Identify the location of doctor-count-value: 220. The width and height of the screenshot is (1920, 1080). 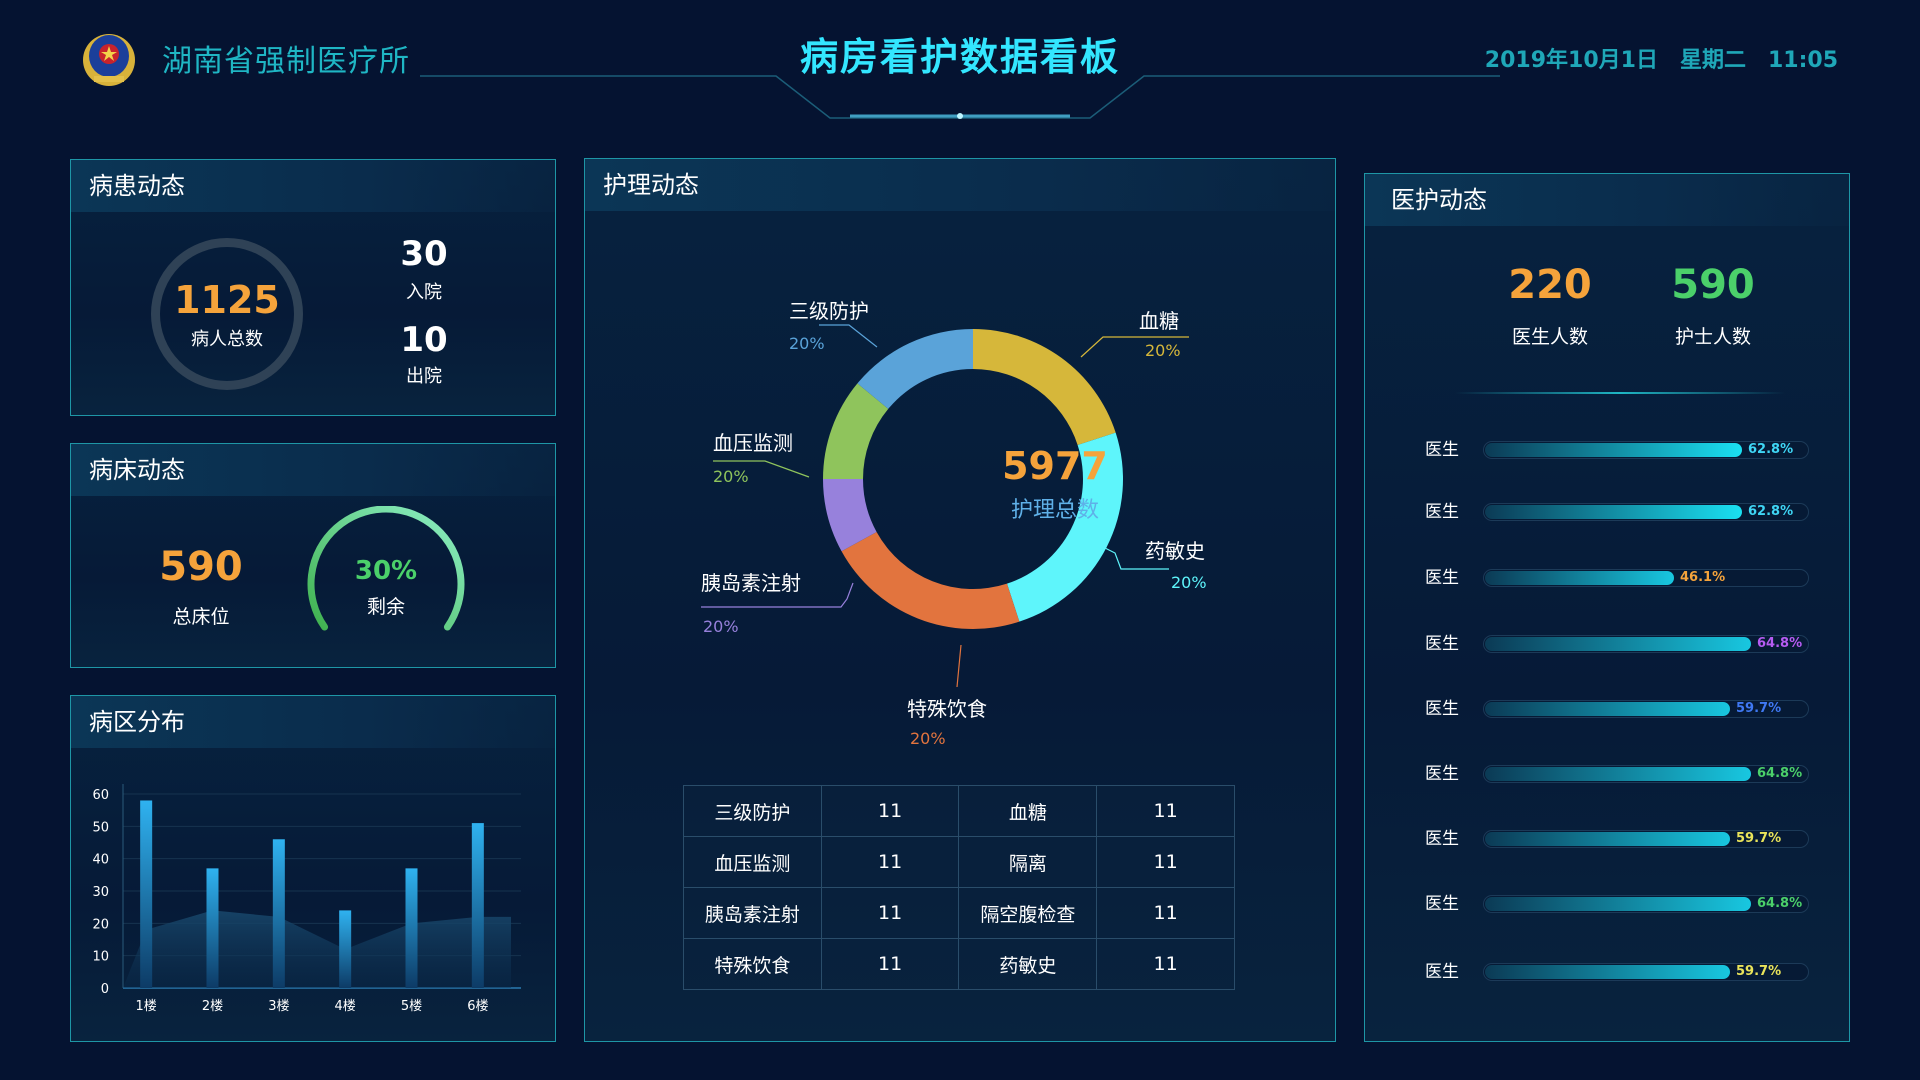
(1550, 285).